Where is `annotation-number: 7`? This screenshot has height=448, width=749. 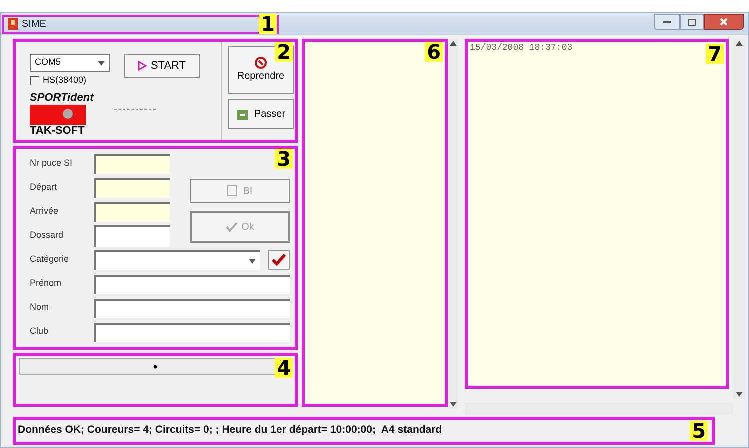 annotation-number: 7 is located at coordinates (715, 54).